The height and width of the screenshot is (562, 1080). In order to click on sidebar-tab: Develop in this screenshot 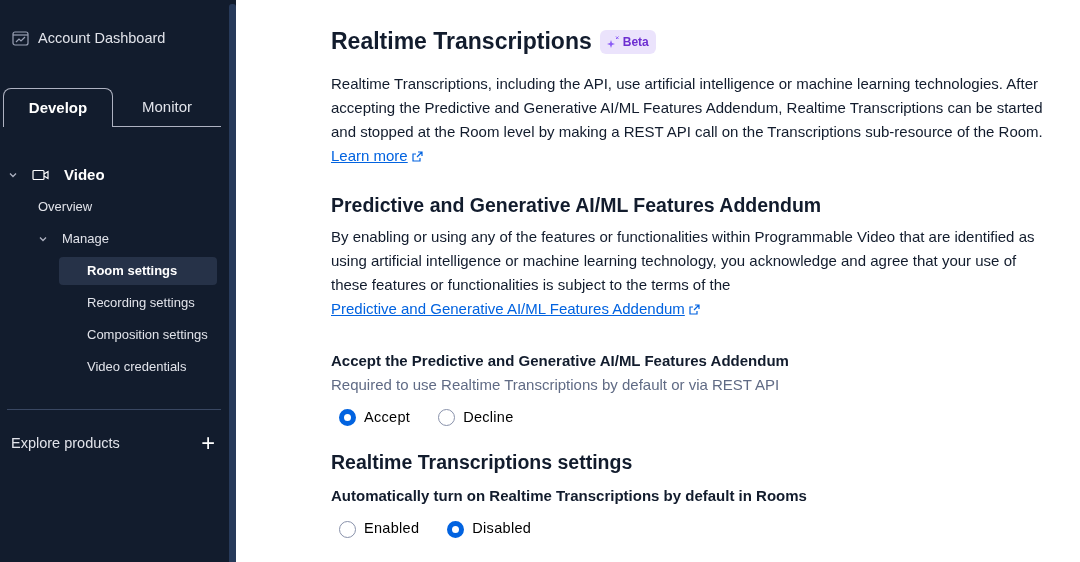, I will do `click(58, 107)`.